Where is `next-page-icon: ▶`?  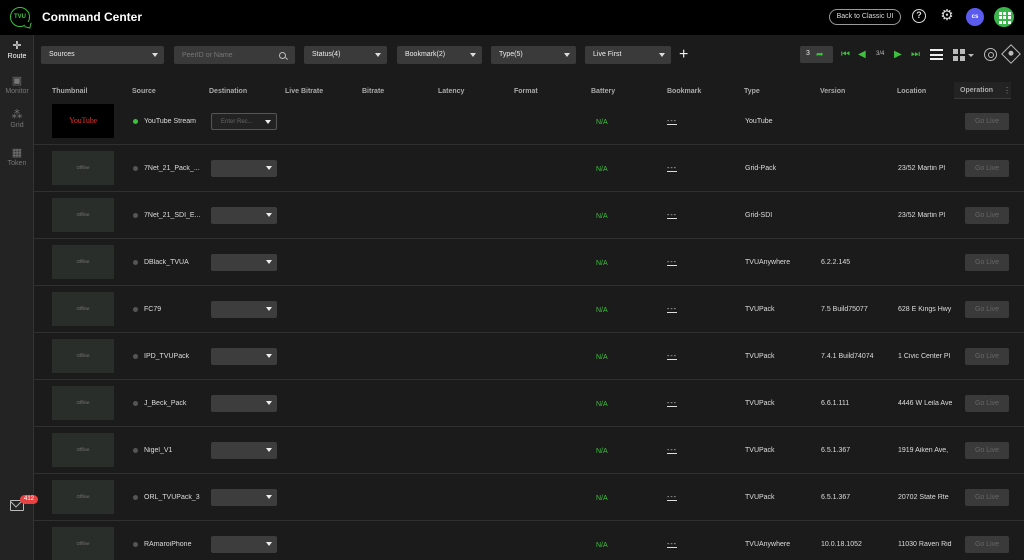 next-page-icon: ▶ is located at coordinates (898, 54).